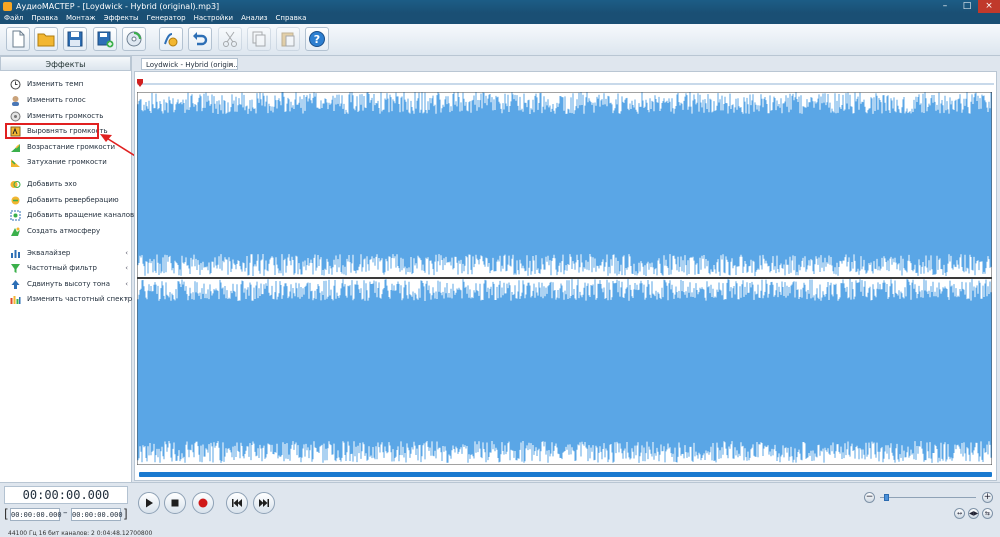  I want to click on effect-label: Изменить голос, so click(56, 100).